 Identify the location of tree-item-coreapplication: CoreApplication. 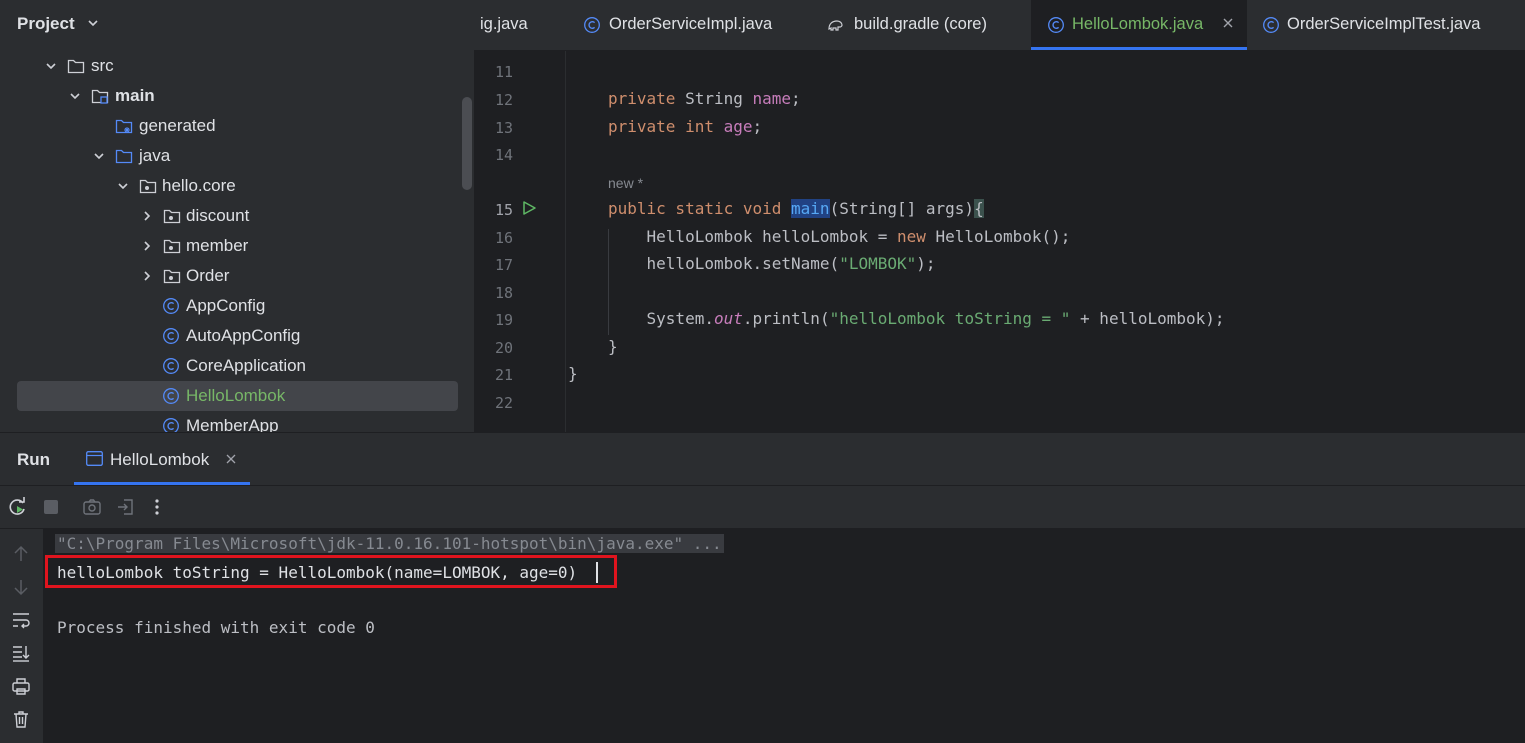
(237, 366).